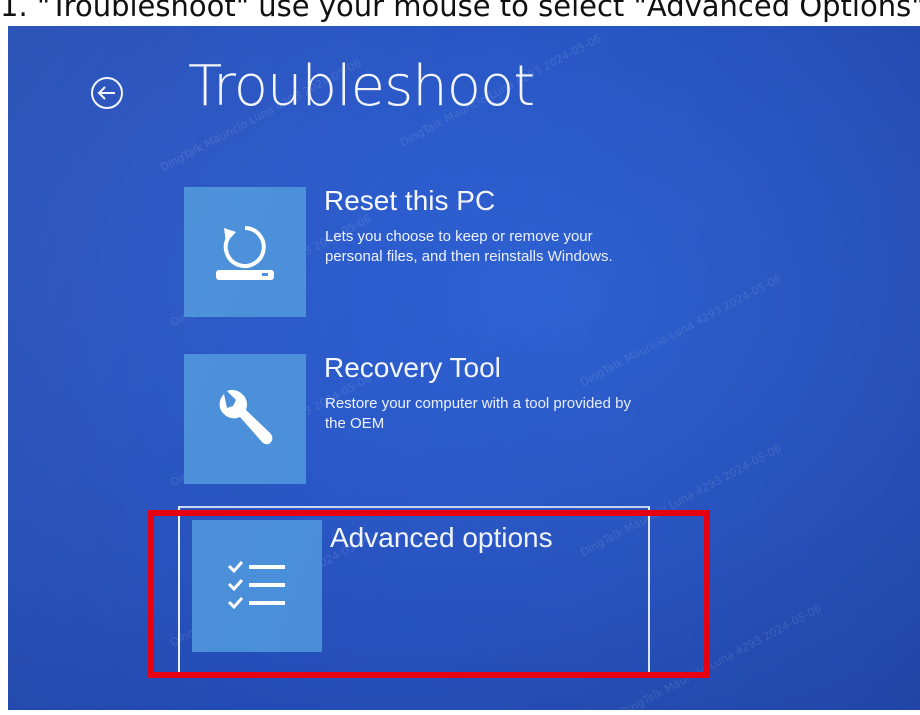 The height and width of the screenshot is (715, 920). I want to click on recovery-tile, so click(245, 419).